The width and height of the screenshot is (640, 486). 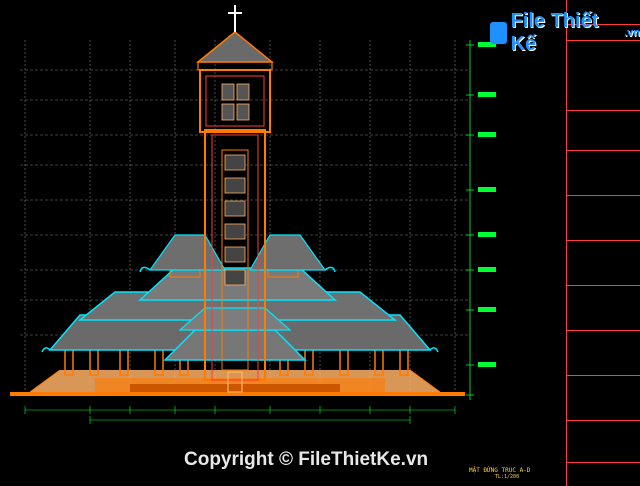 What do you see at coordinates (240, 415) in the screenshot?
I see `dimension-line` at bounding box center [240, 415].